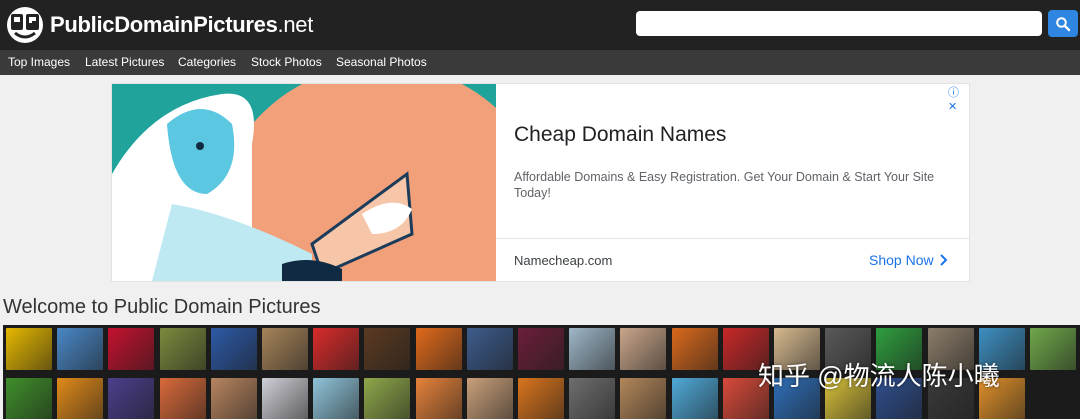 This screenshot has width=1080, height=419. What do you see at coordinates (901, 260) in the screenshot?
I see `shop-now-label: Shop Now` at bounding box center [901, 260].